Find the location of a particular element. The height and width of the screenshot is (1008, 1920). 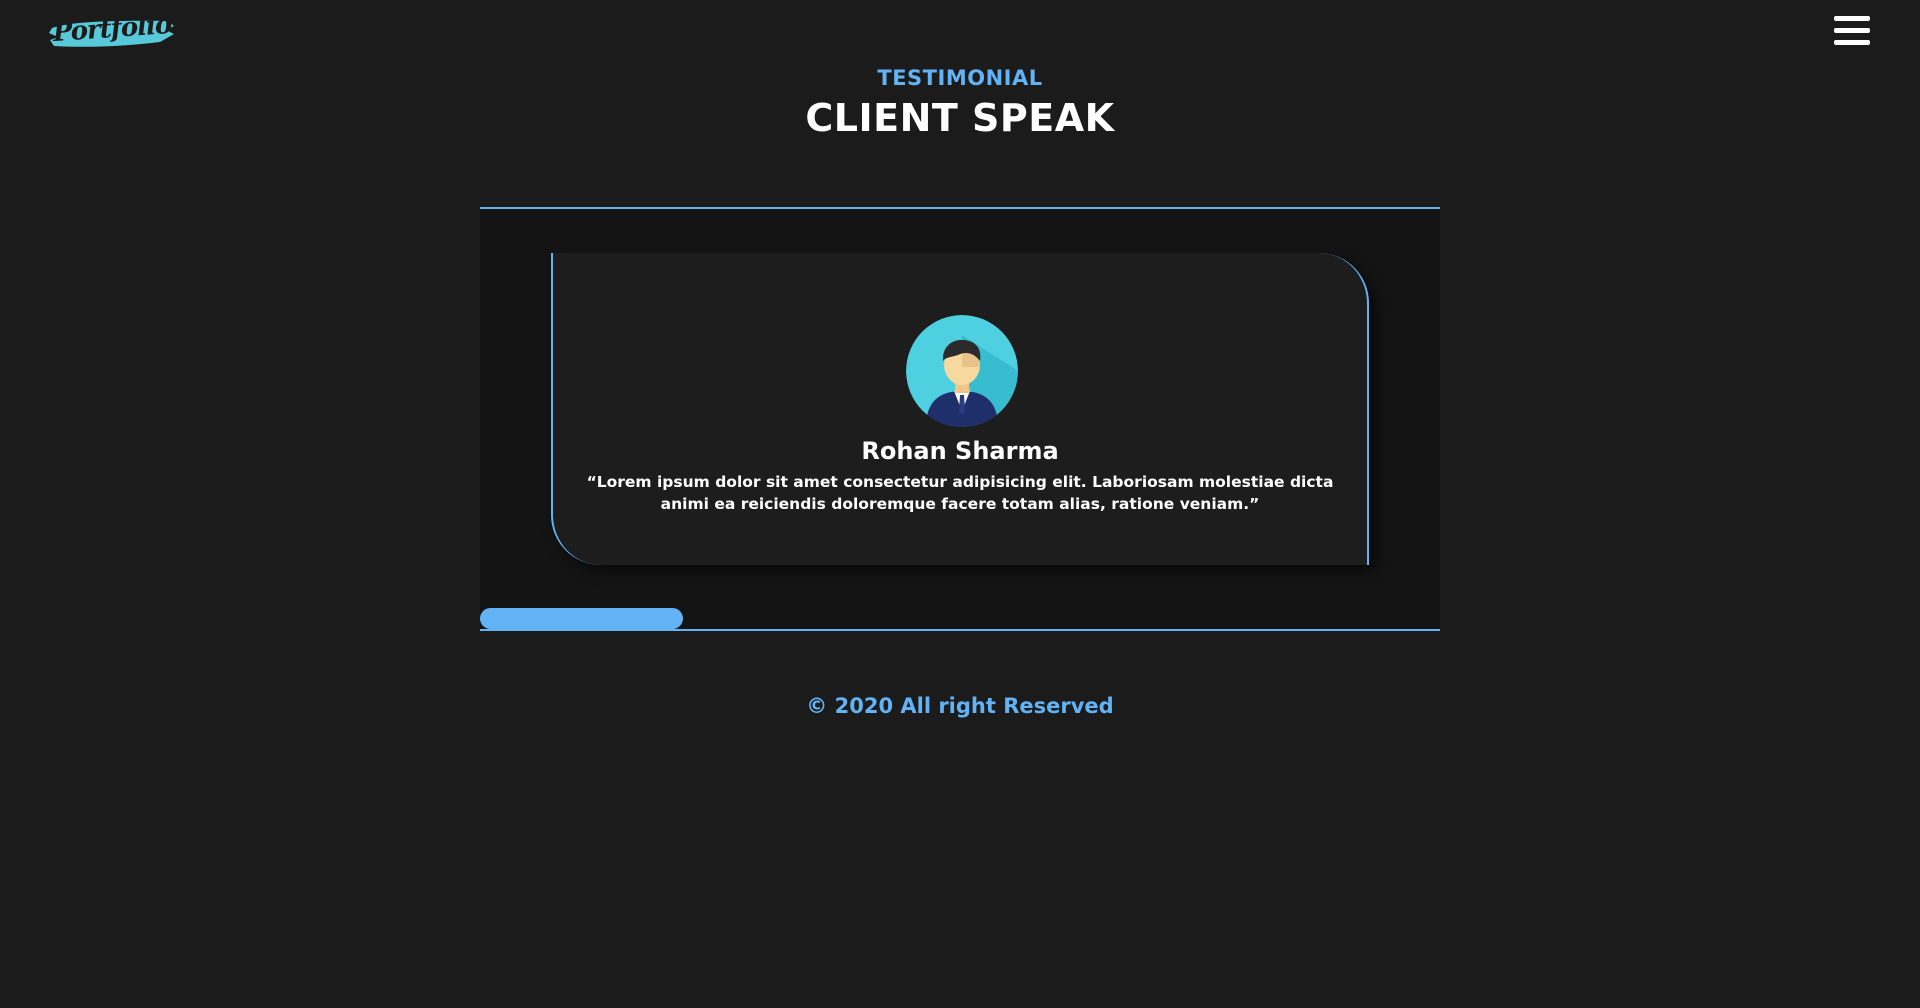

copyright-text: © 2020 All right Reserved is located at coordinates (960, 706).